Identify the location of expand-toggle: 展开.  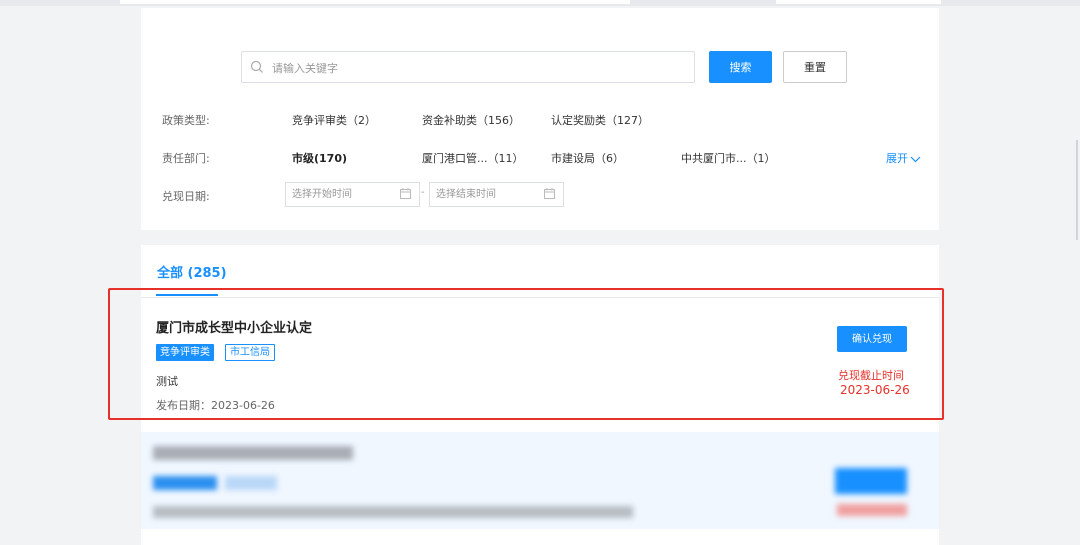
(903, 158).